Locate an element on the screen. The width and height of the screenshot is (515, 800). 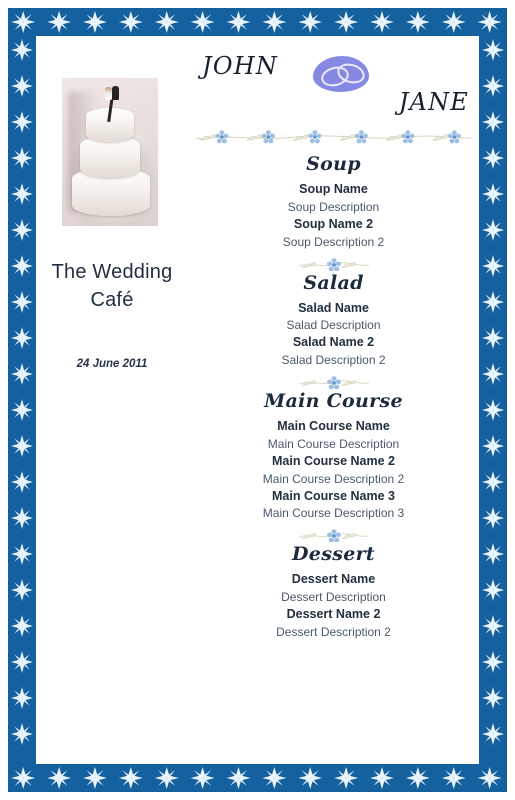
menu-item-name: Salad Name is located at coordinates (333, 307).